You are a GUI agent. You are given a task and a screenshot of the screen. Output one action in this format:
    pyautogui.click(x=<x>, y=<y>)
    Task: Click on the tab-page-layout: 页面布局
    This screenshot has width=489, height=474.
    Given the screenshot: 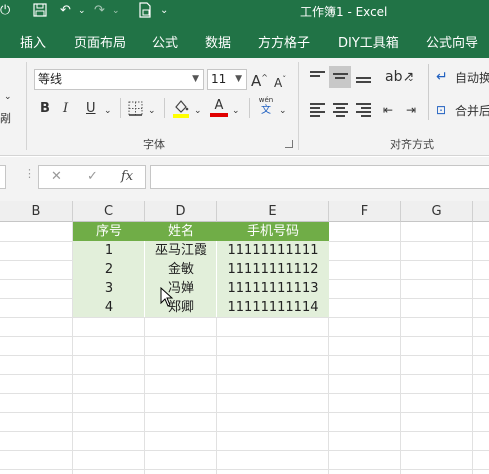 What is the action you would take?
    pyautogui.click(x=100, y=41)
    